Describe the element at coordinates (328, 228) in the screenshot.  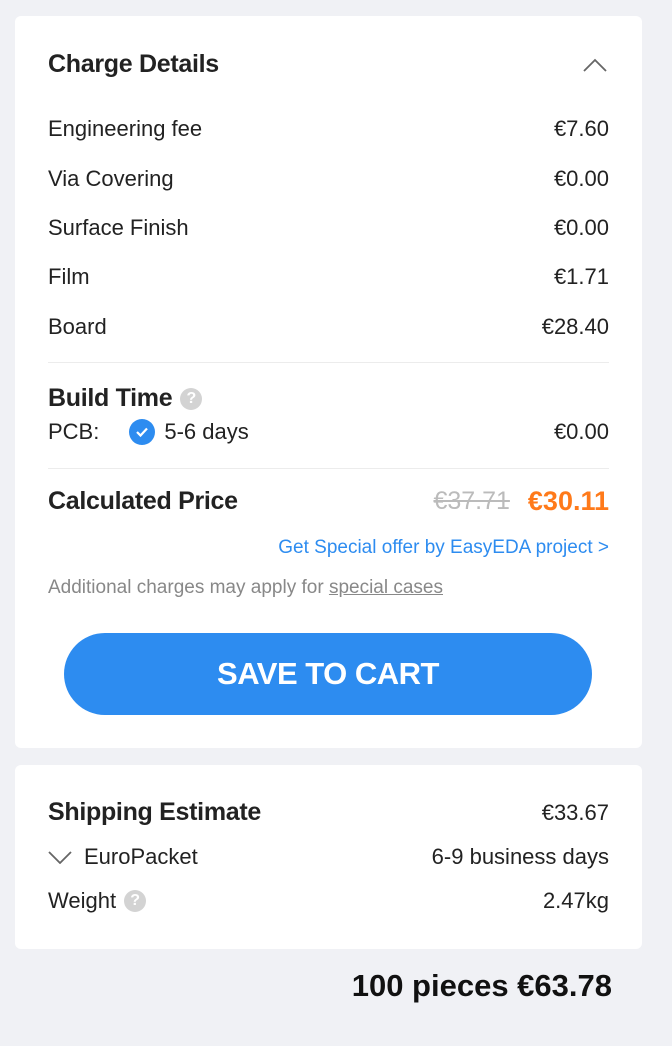
I see `charge-row: Surface Finish €0.00` at that location.